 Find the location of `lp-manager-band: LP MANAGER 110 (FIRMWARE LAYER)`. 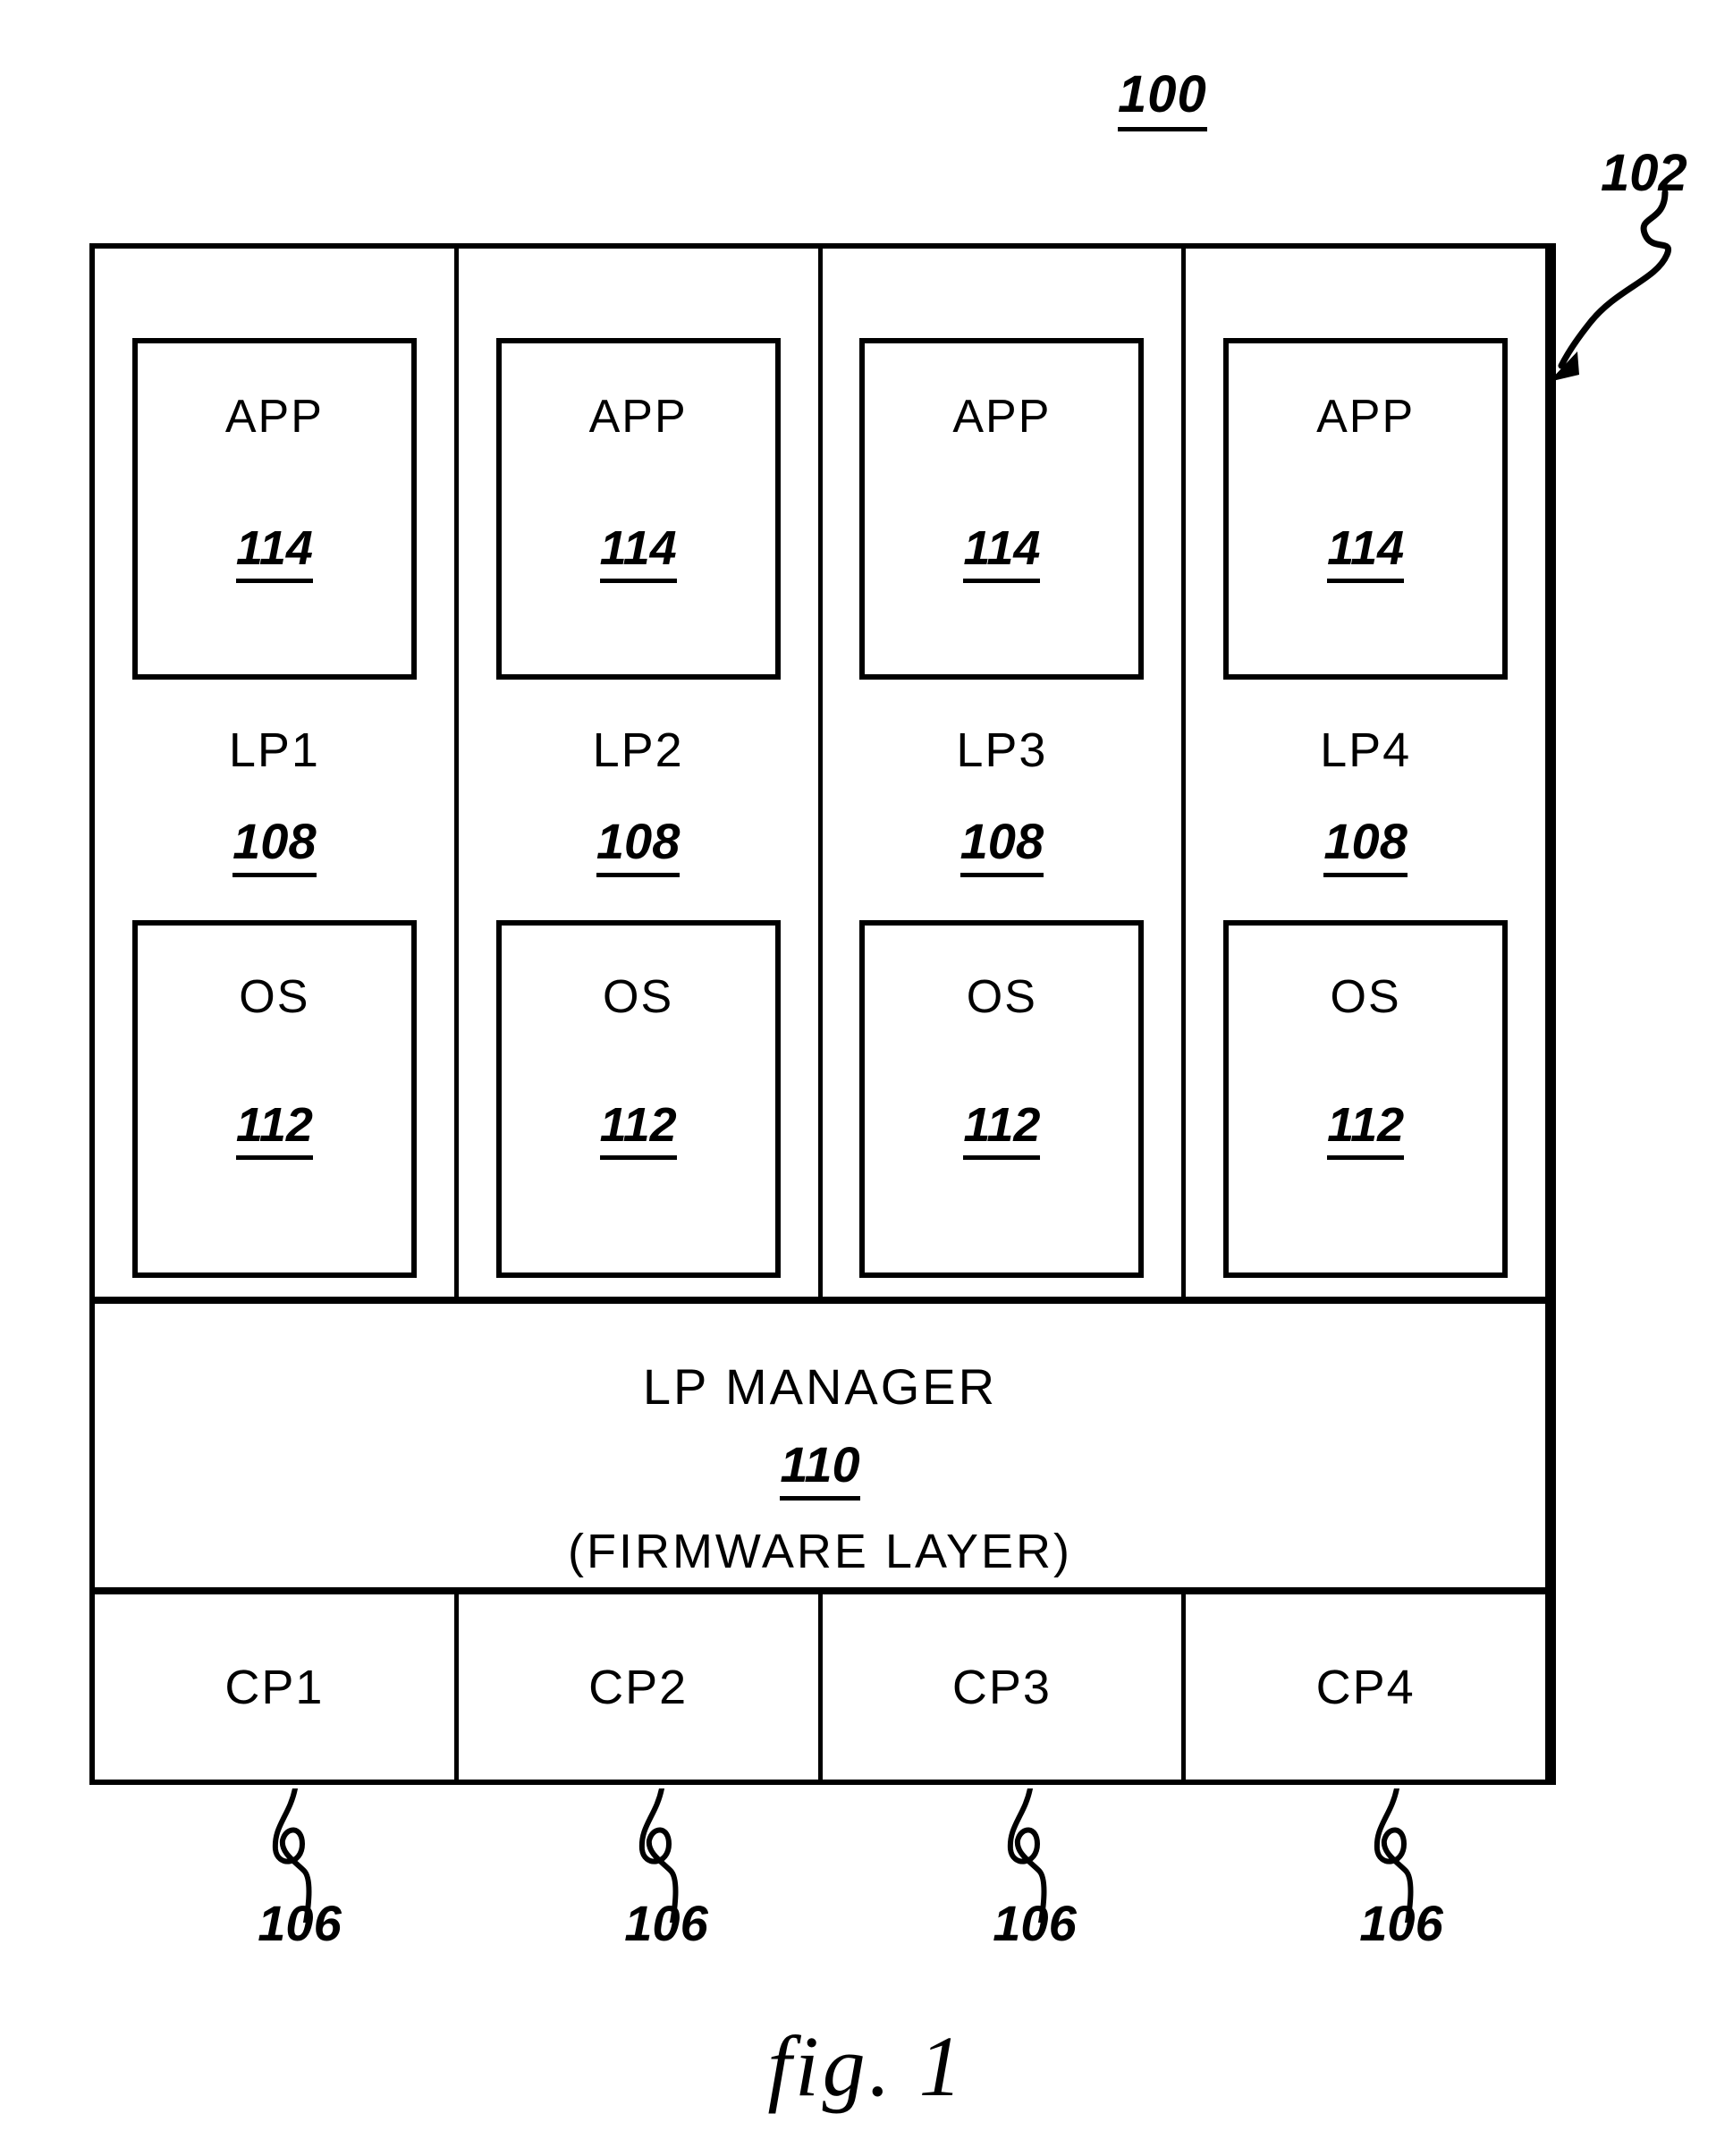

lp-manager-band: LP MANAGER 110 (FIRMWARE LAYER) is located at coordinates (820, 1442).